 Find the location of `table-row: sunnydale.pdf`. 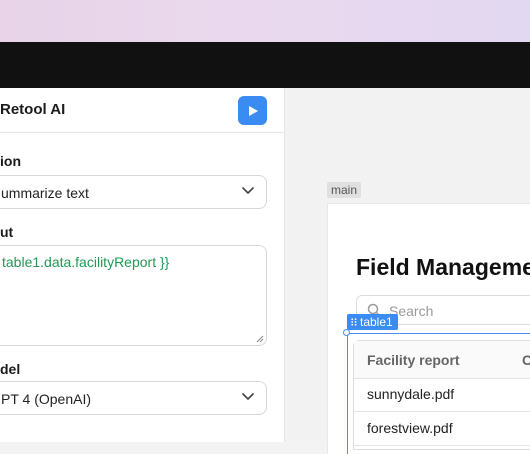

table-row: sunnydale.pdf is located at coordinates (442, 395).